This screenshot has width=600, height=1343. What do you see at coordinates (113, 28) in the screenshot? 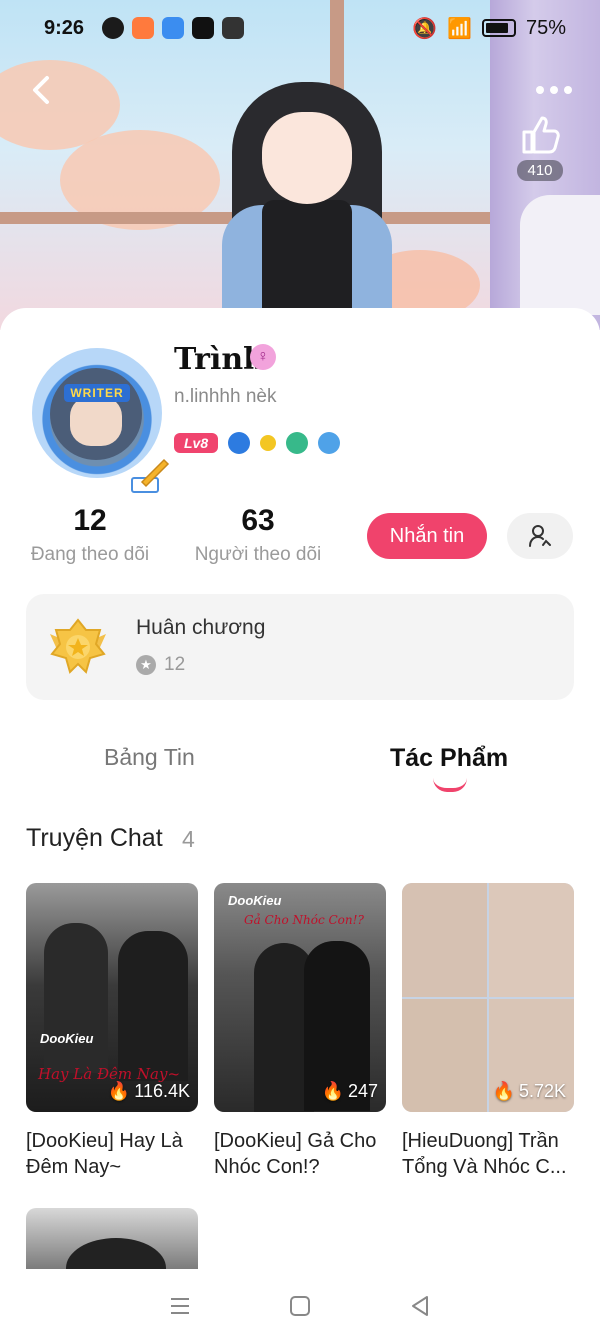
I see `messenger-icon` at bounding box center [113, 28].